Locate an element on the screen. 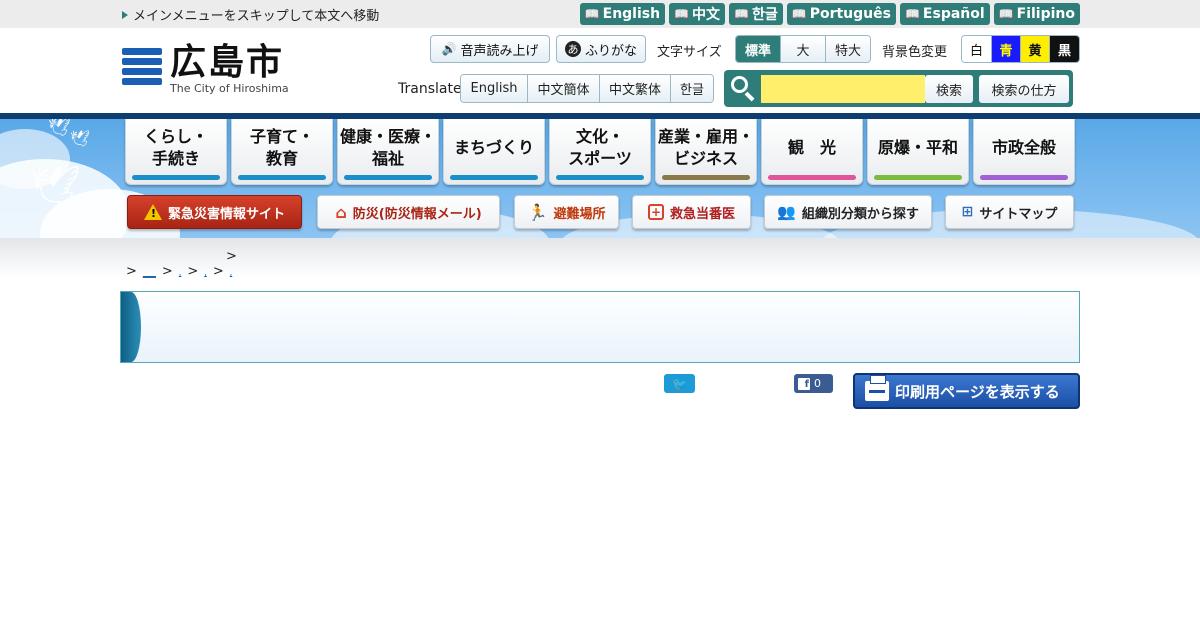 This screenshot has width=1200, height=630. translate-english: English is located at coordinates (494, 88).